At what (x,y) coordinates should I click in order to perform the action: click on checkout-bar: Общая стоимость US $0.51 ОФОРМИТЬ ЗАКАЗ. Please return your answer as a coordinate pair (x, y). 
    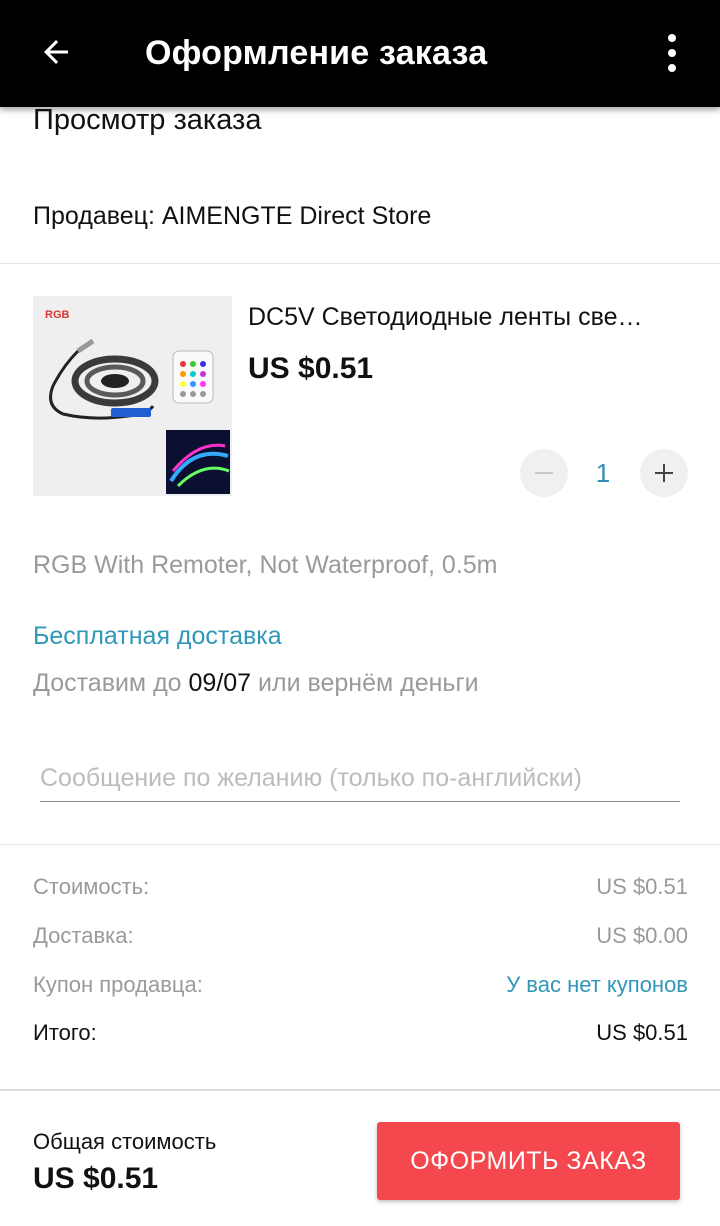
    Looking at the image, I should click on (360, 1157).